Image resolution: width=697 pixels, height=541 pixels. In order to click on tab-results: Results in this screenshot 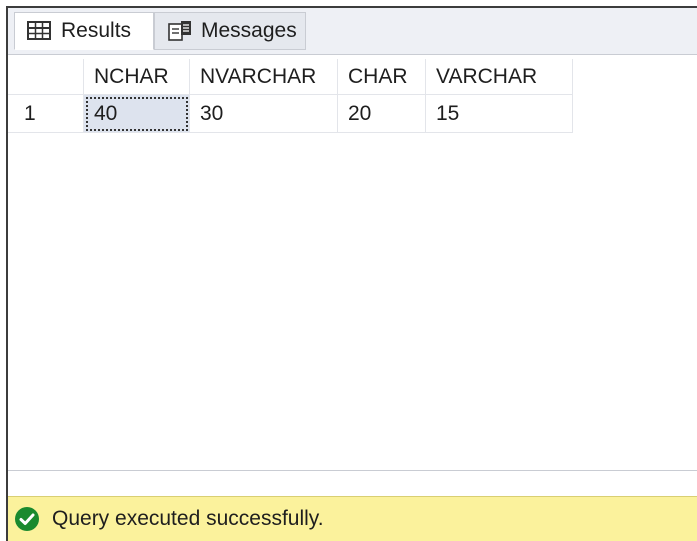, I will do `click(84, 31)`.